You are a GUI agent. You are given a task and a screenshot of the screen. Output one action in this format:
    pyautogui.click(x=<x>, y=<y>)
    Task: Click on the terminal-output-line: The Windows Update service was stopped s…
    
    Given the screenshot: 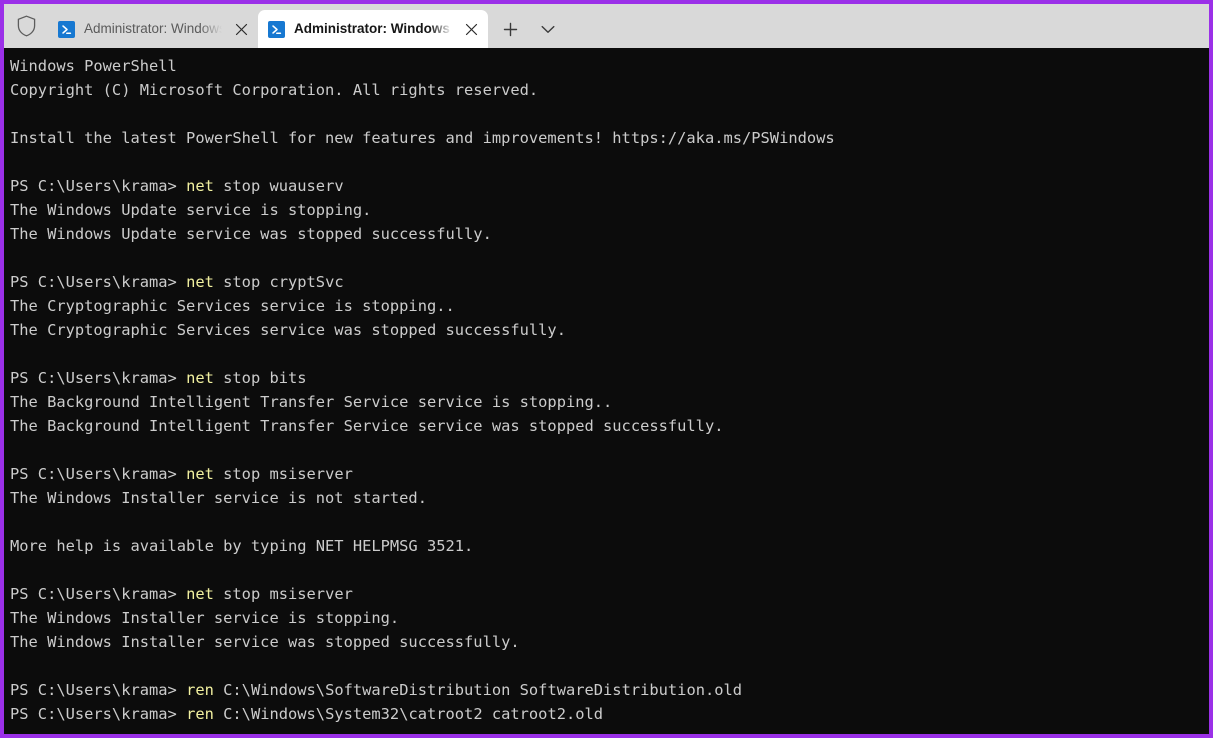 What is the action you would take?
    pyautogui.click(x=251, y=234)
    